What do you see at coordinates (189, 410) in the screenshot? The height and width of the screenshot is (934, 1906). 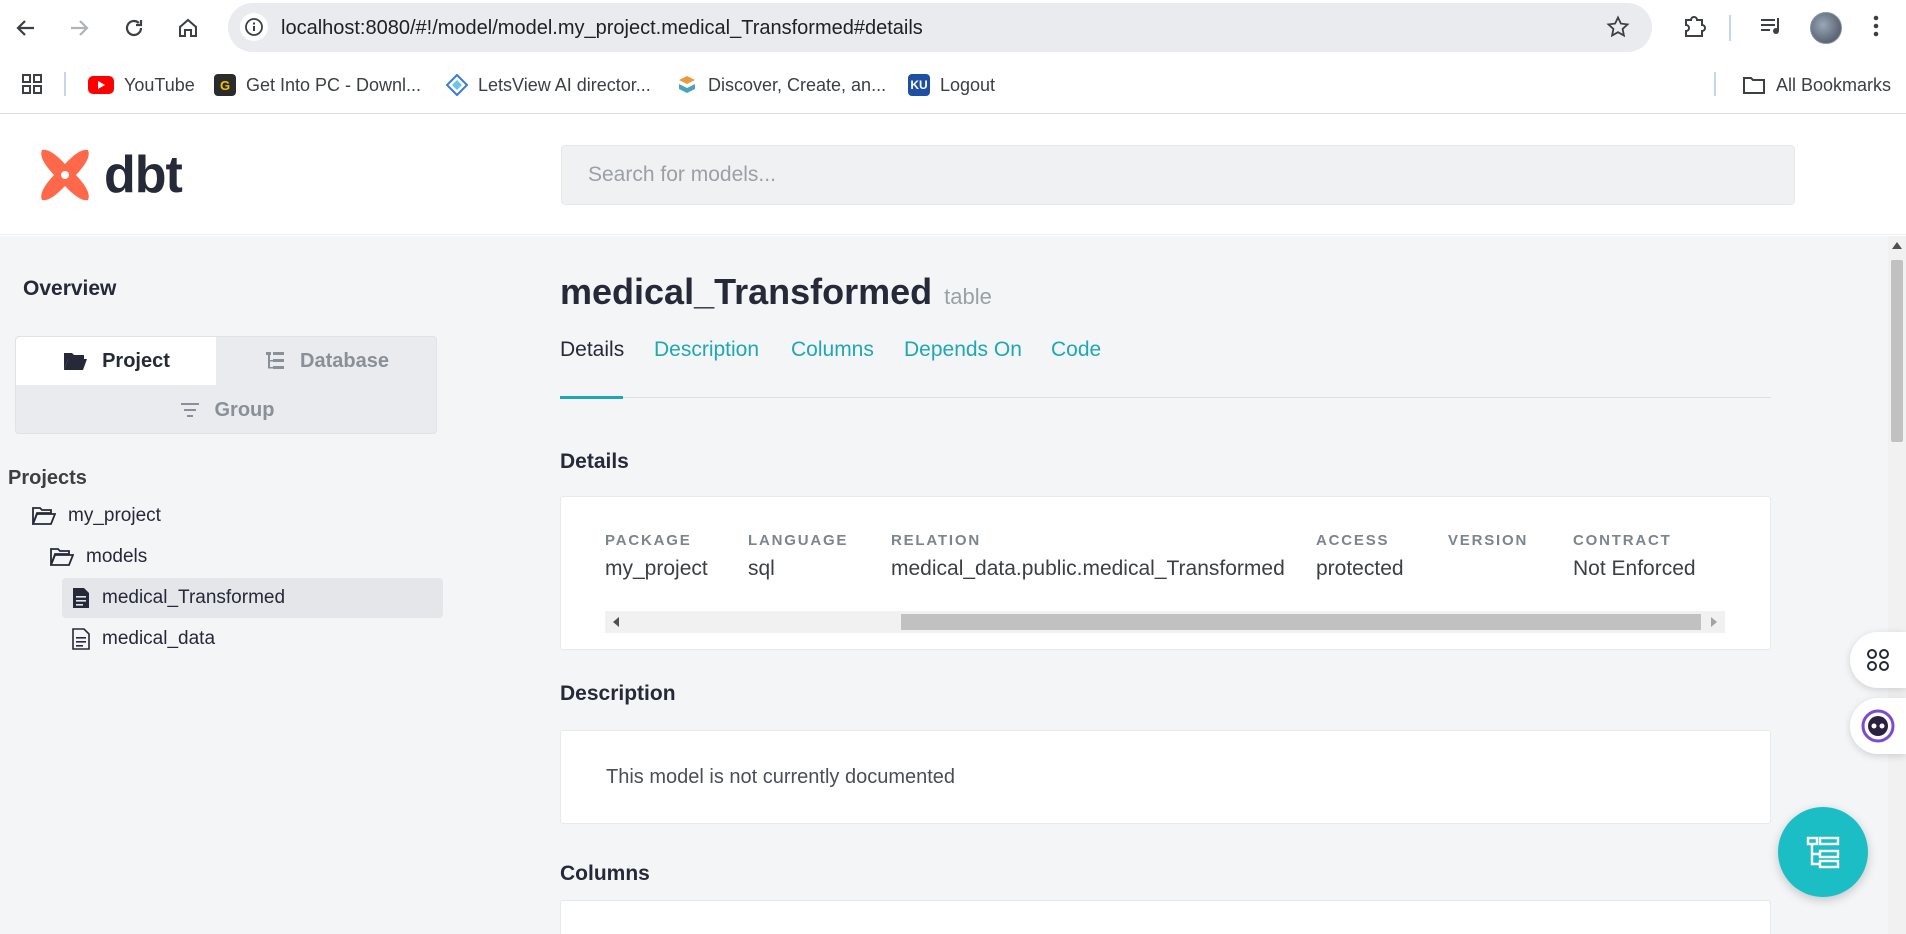 I see `filter-lines-icon` at bounding box center [189, 410].